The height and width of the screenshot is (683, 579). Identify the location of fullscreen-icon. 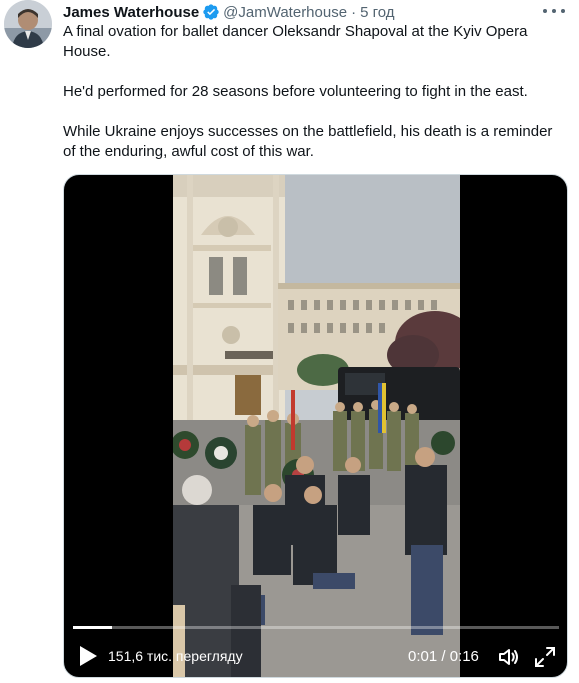
(545, 657).